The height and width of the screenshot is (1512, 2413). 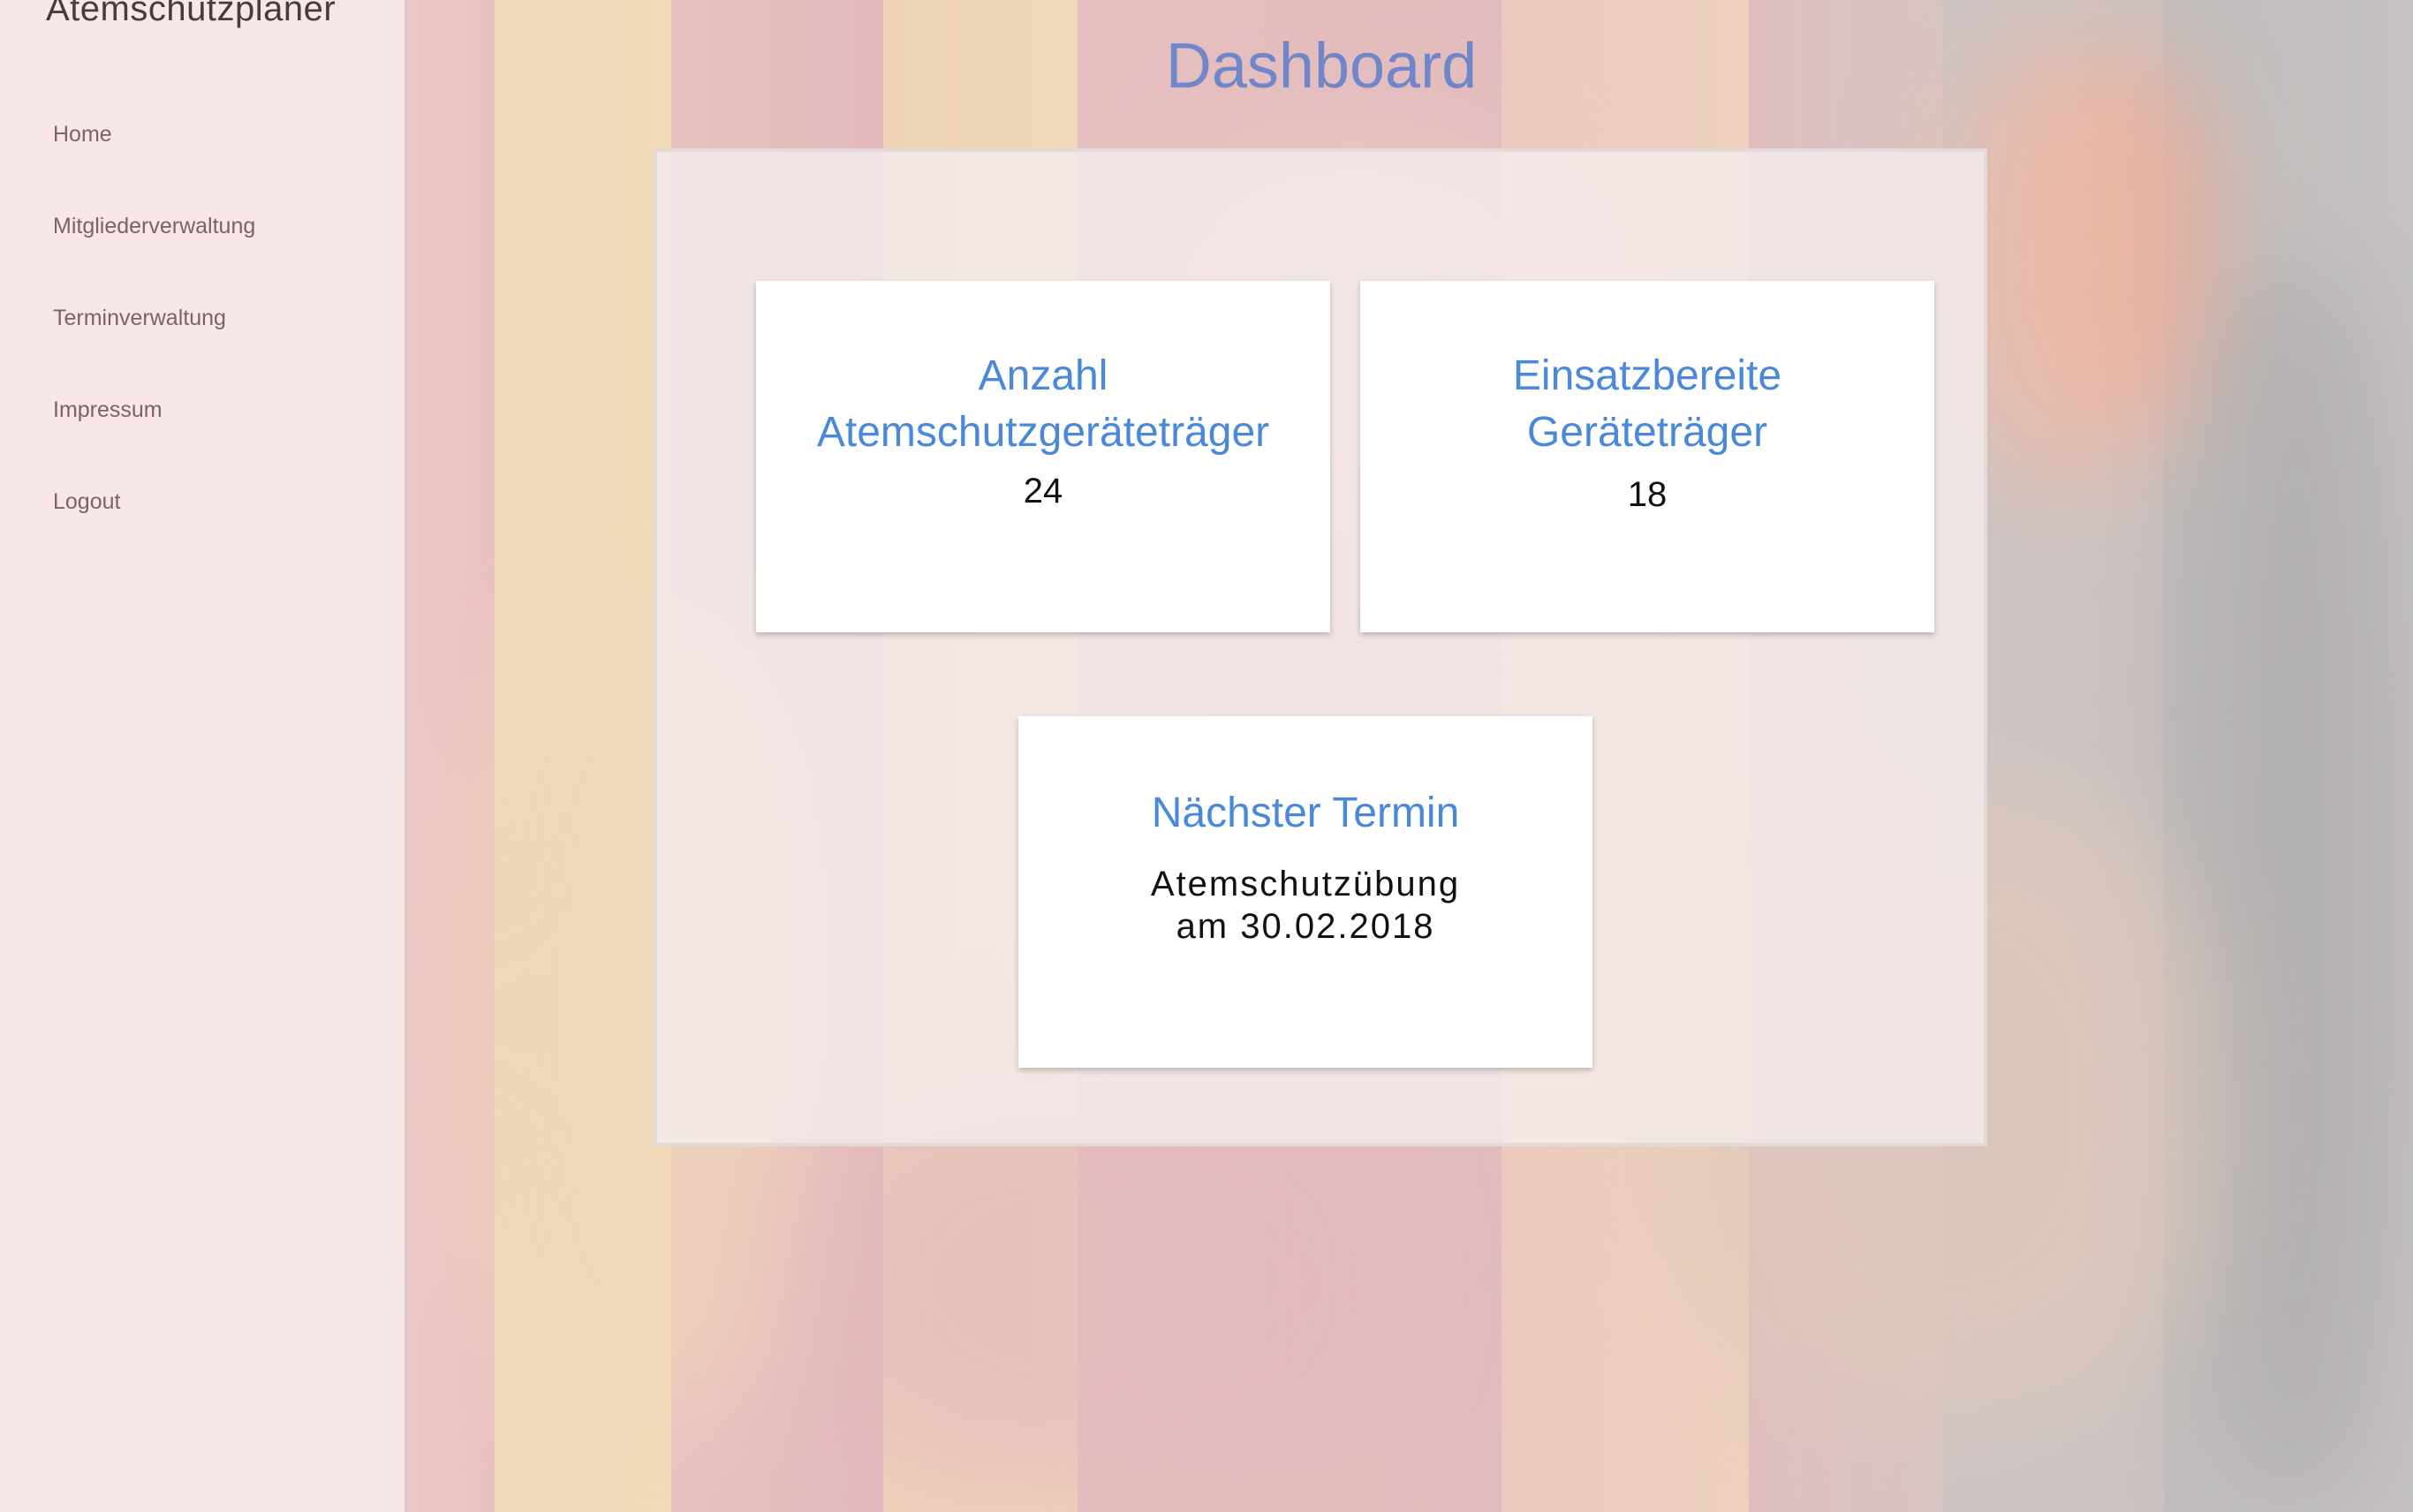 What do you see at coordinates (1043, 491) in the screenshot?
I see `card-value: 24` at bounding box center [1043, 491].